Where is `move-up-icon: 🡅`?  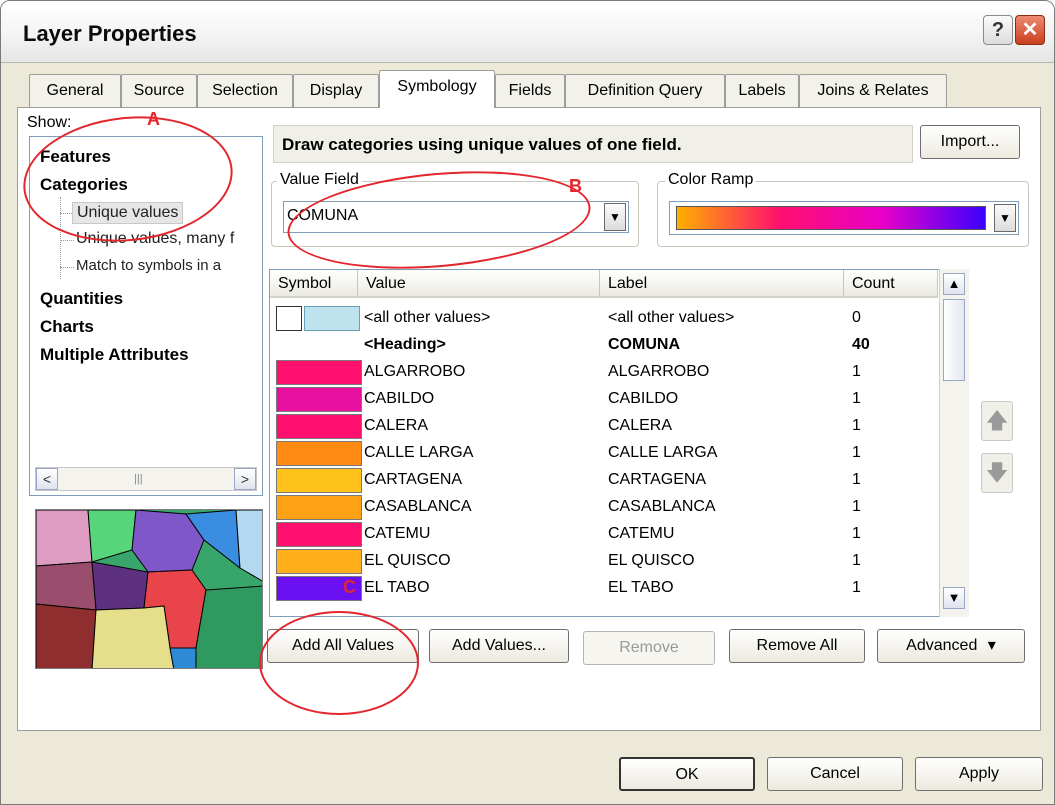
move-up-icon: 🡅 is located at coordinates (997, 421).